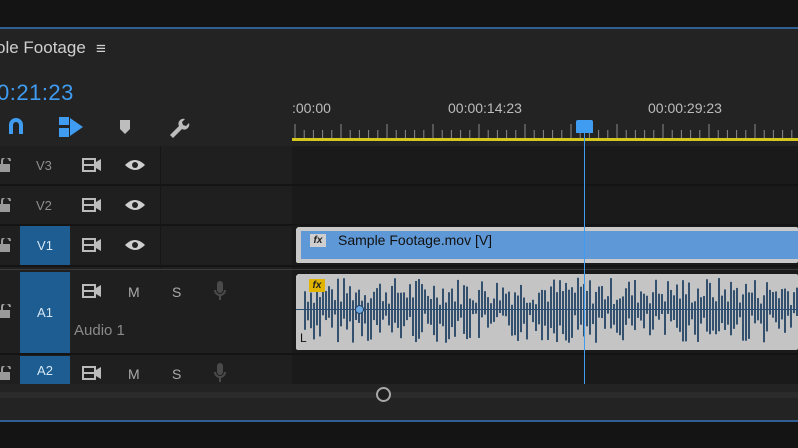  Describe the element at coordinates (399, 395) in the screenshot. I see `horizontal-scrollbar` at that location.